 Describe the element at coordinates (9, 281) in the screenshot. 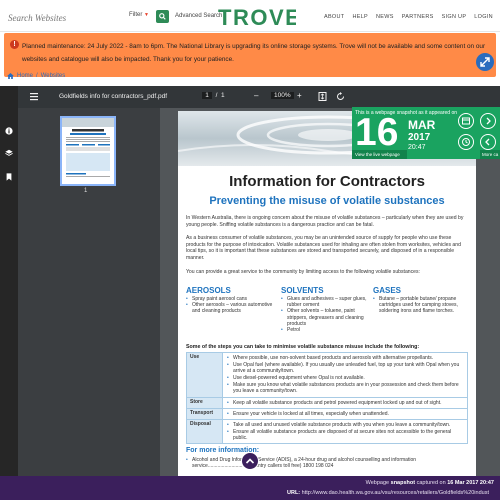

I see `left-rail` at that location.